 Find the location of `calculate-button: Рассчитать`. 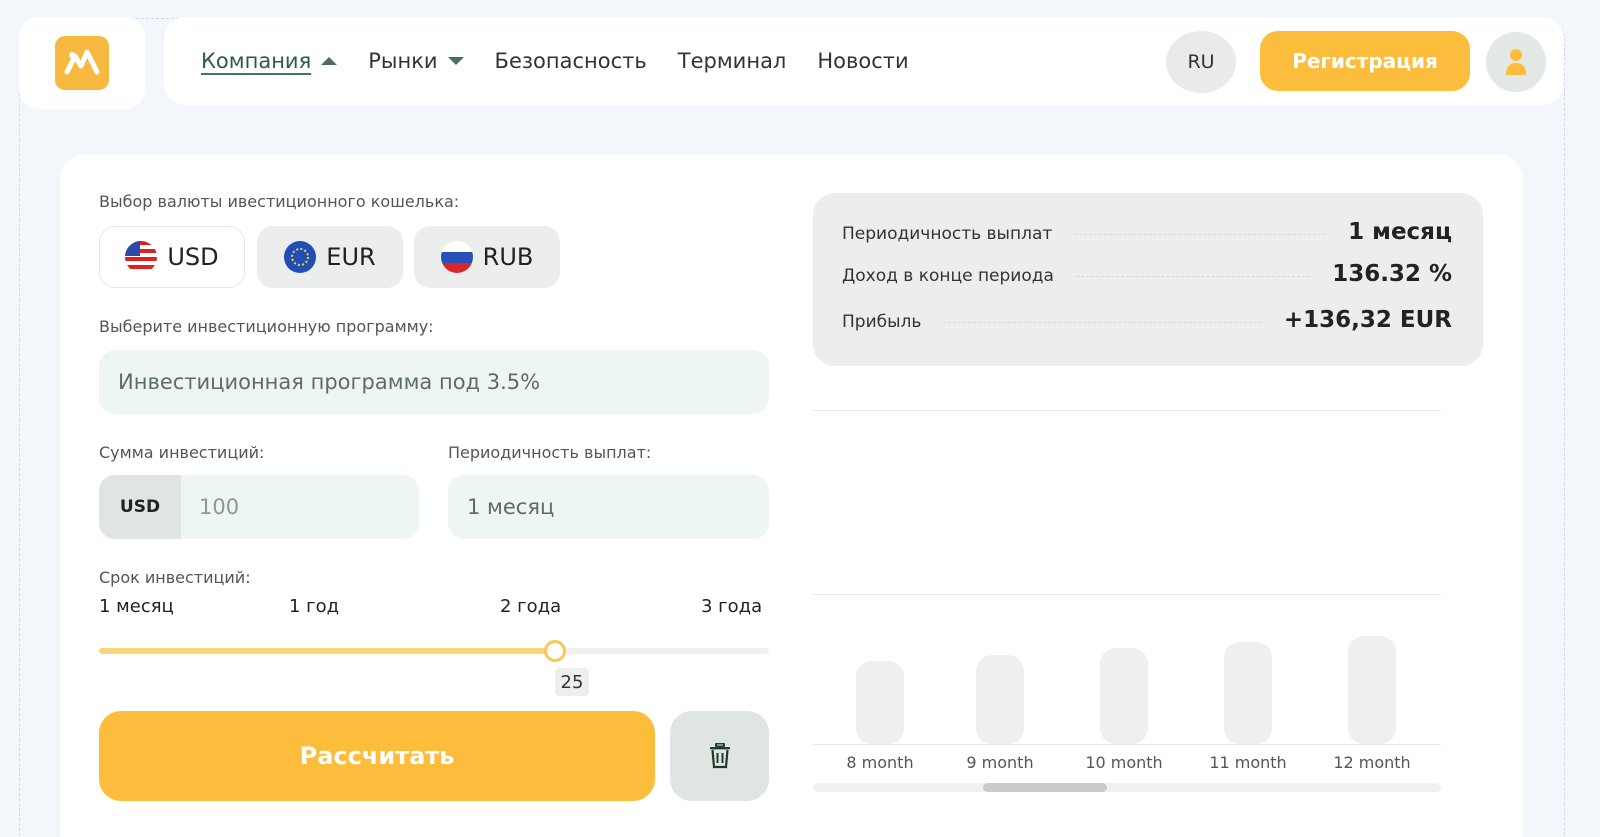

calculate-button: Рассчитать is located at coordinates (377, 756).